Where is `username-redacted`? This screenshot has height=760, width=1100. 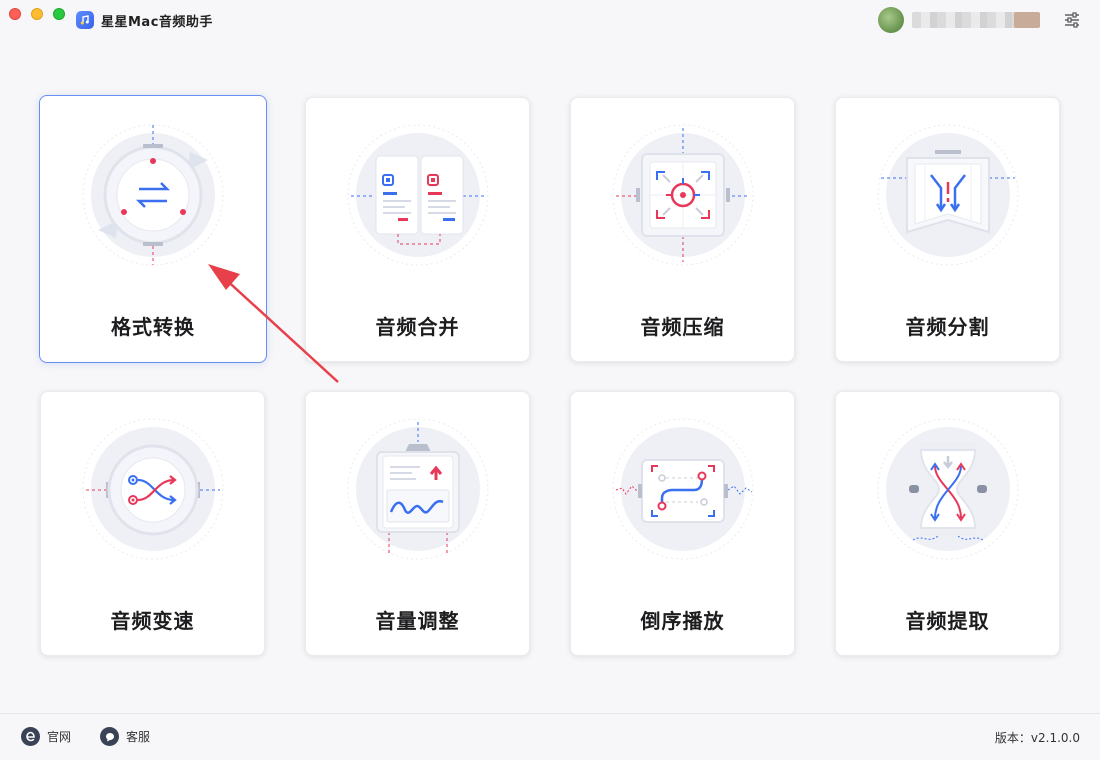
username-redacted is located at coordinates (976, 20).